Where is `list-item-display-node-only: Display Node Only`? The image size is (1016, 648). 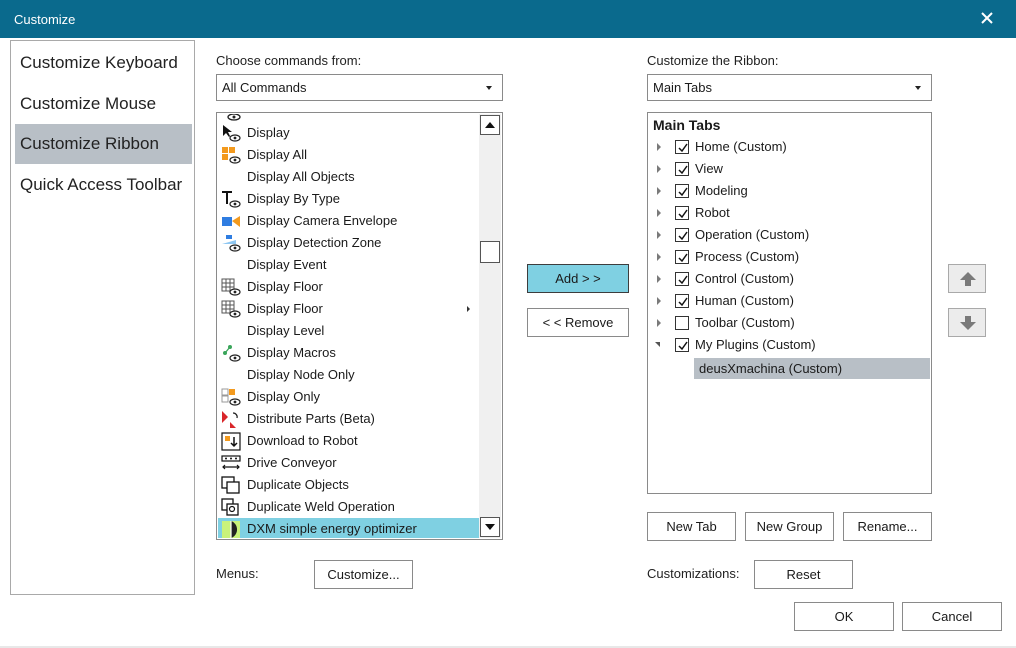
list-item-display-node-only: Display Node Only is located at coordinates (349, 375).